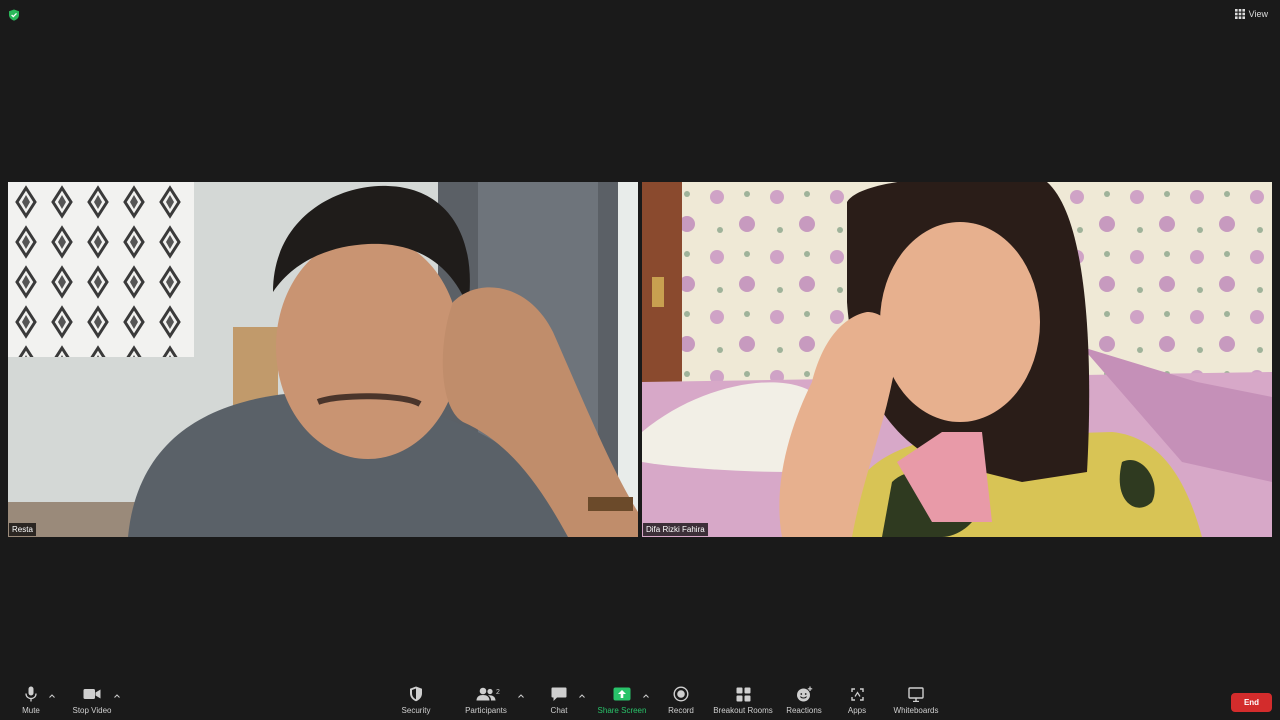 This screenshot has height=720, width=1280. I want to click on microphone-icon, so click(31, 694).